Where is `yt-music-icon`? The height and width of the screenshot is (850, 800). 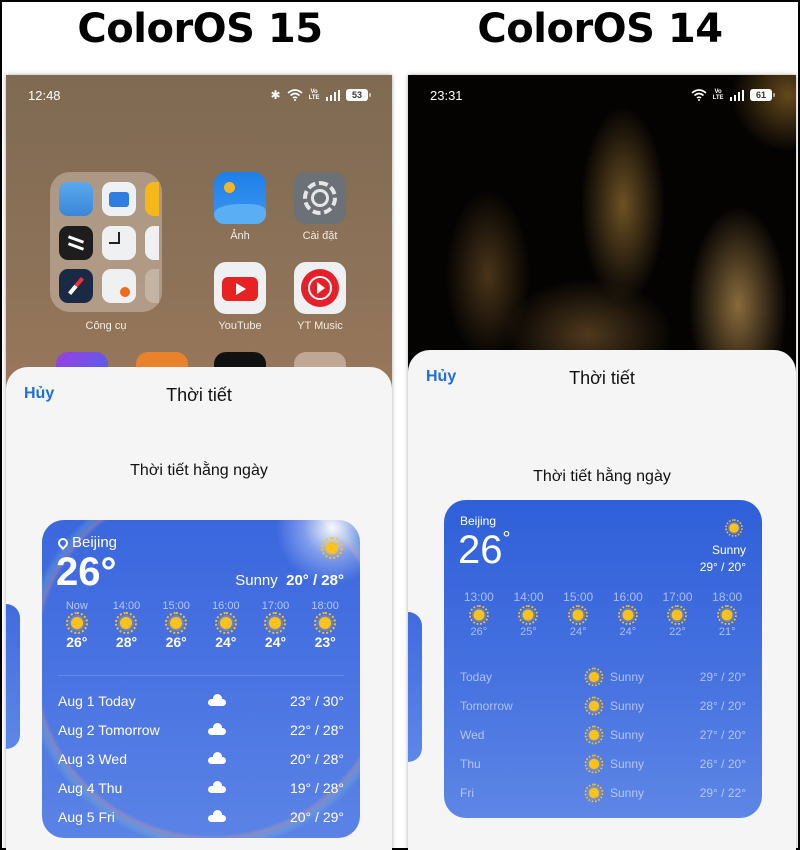 yt-music-icon is located at coordinates (320, 288).